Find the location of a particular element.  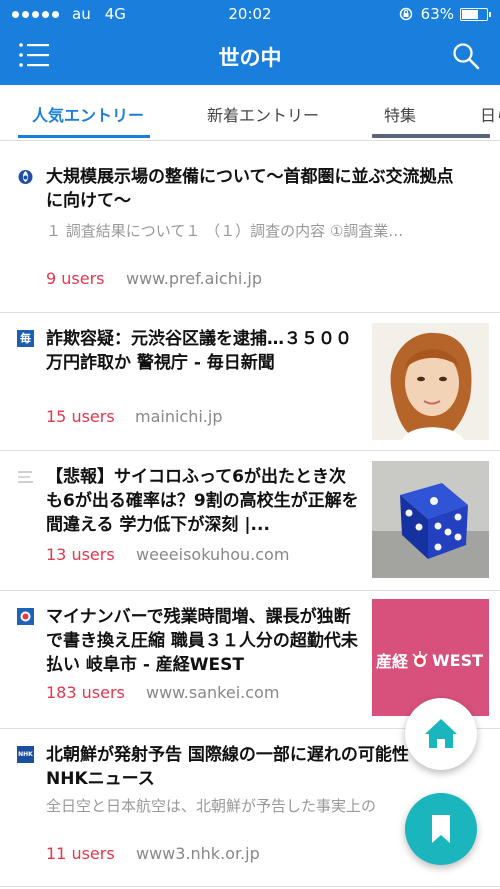

logo-text-west: WEST is located at coordinates (458, 660).